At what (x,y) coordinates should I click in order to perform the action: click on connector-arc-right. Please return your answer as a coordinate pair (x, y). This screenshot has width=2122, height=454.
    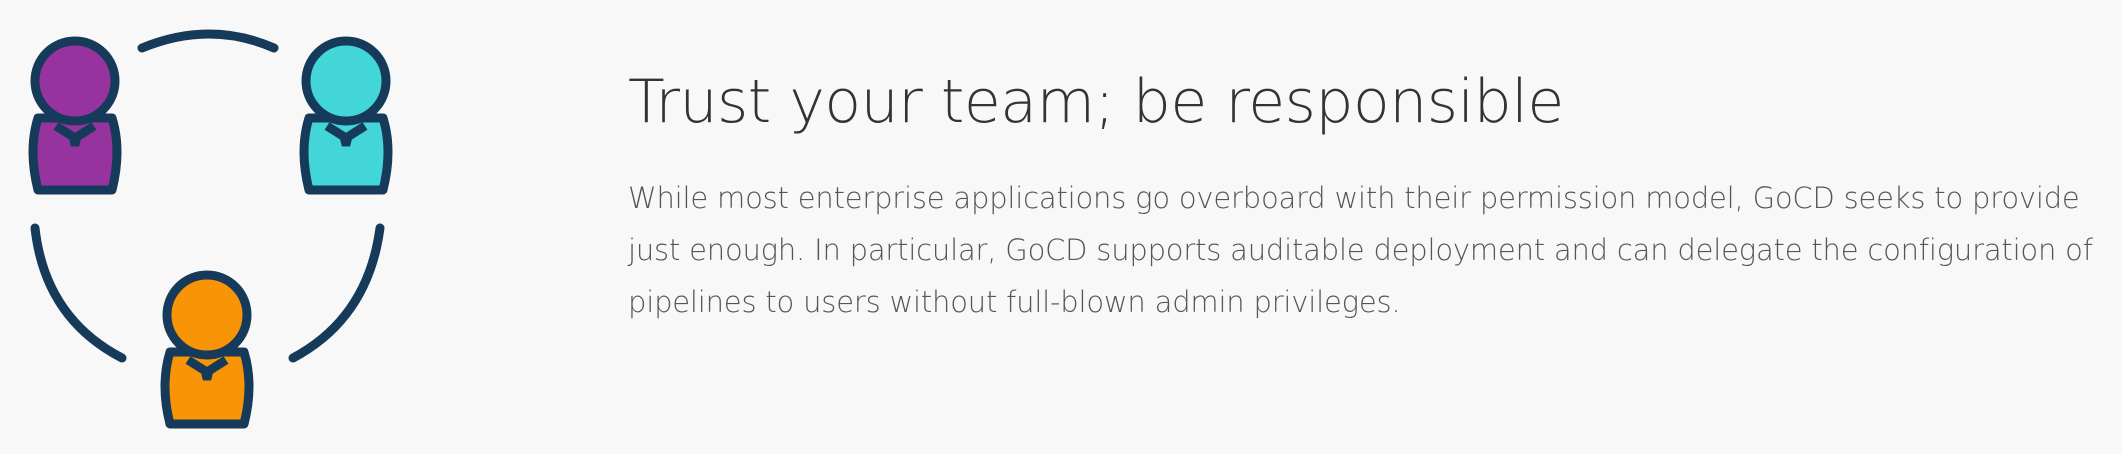
    Looking at the image, I should click on (336, 293).